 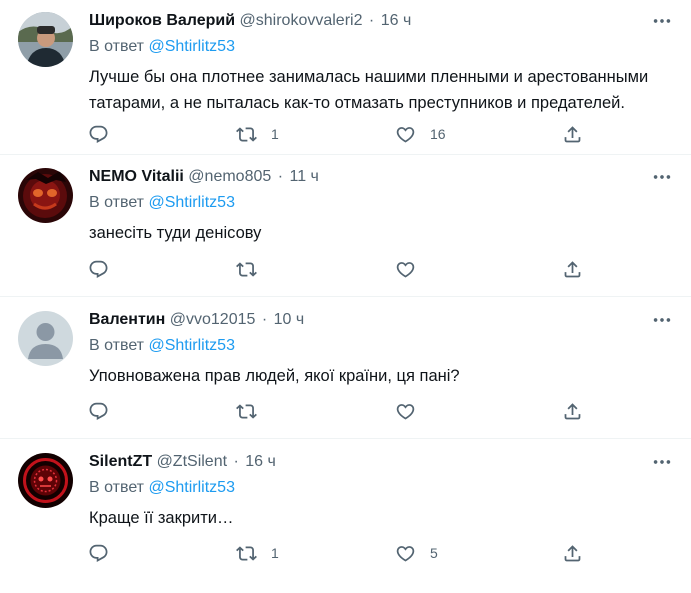 What do you see at coordinates (229, 176) in the screenshot?
I see `author-handle: @nemo805` at bounding box center [229, 176].